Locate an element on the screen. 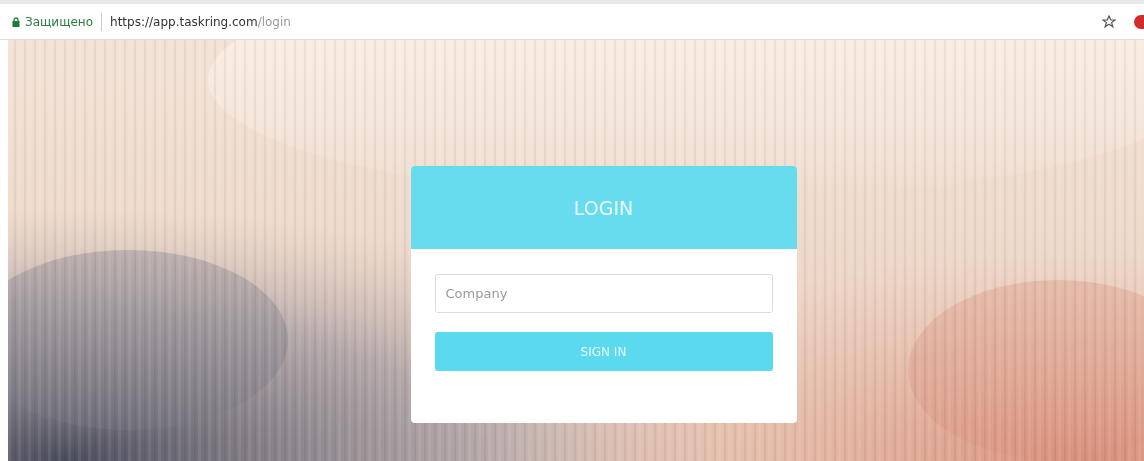 The width and height of the screenshot is (1144, 461). lock-icon is located at coordinates (16, 21).